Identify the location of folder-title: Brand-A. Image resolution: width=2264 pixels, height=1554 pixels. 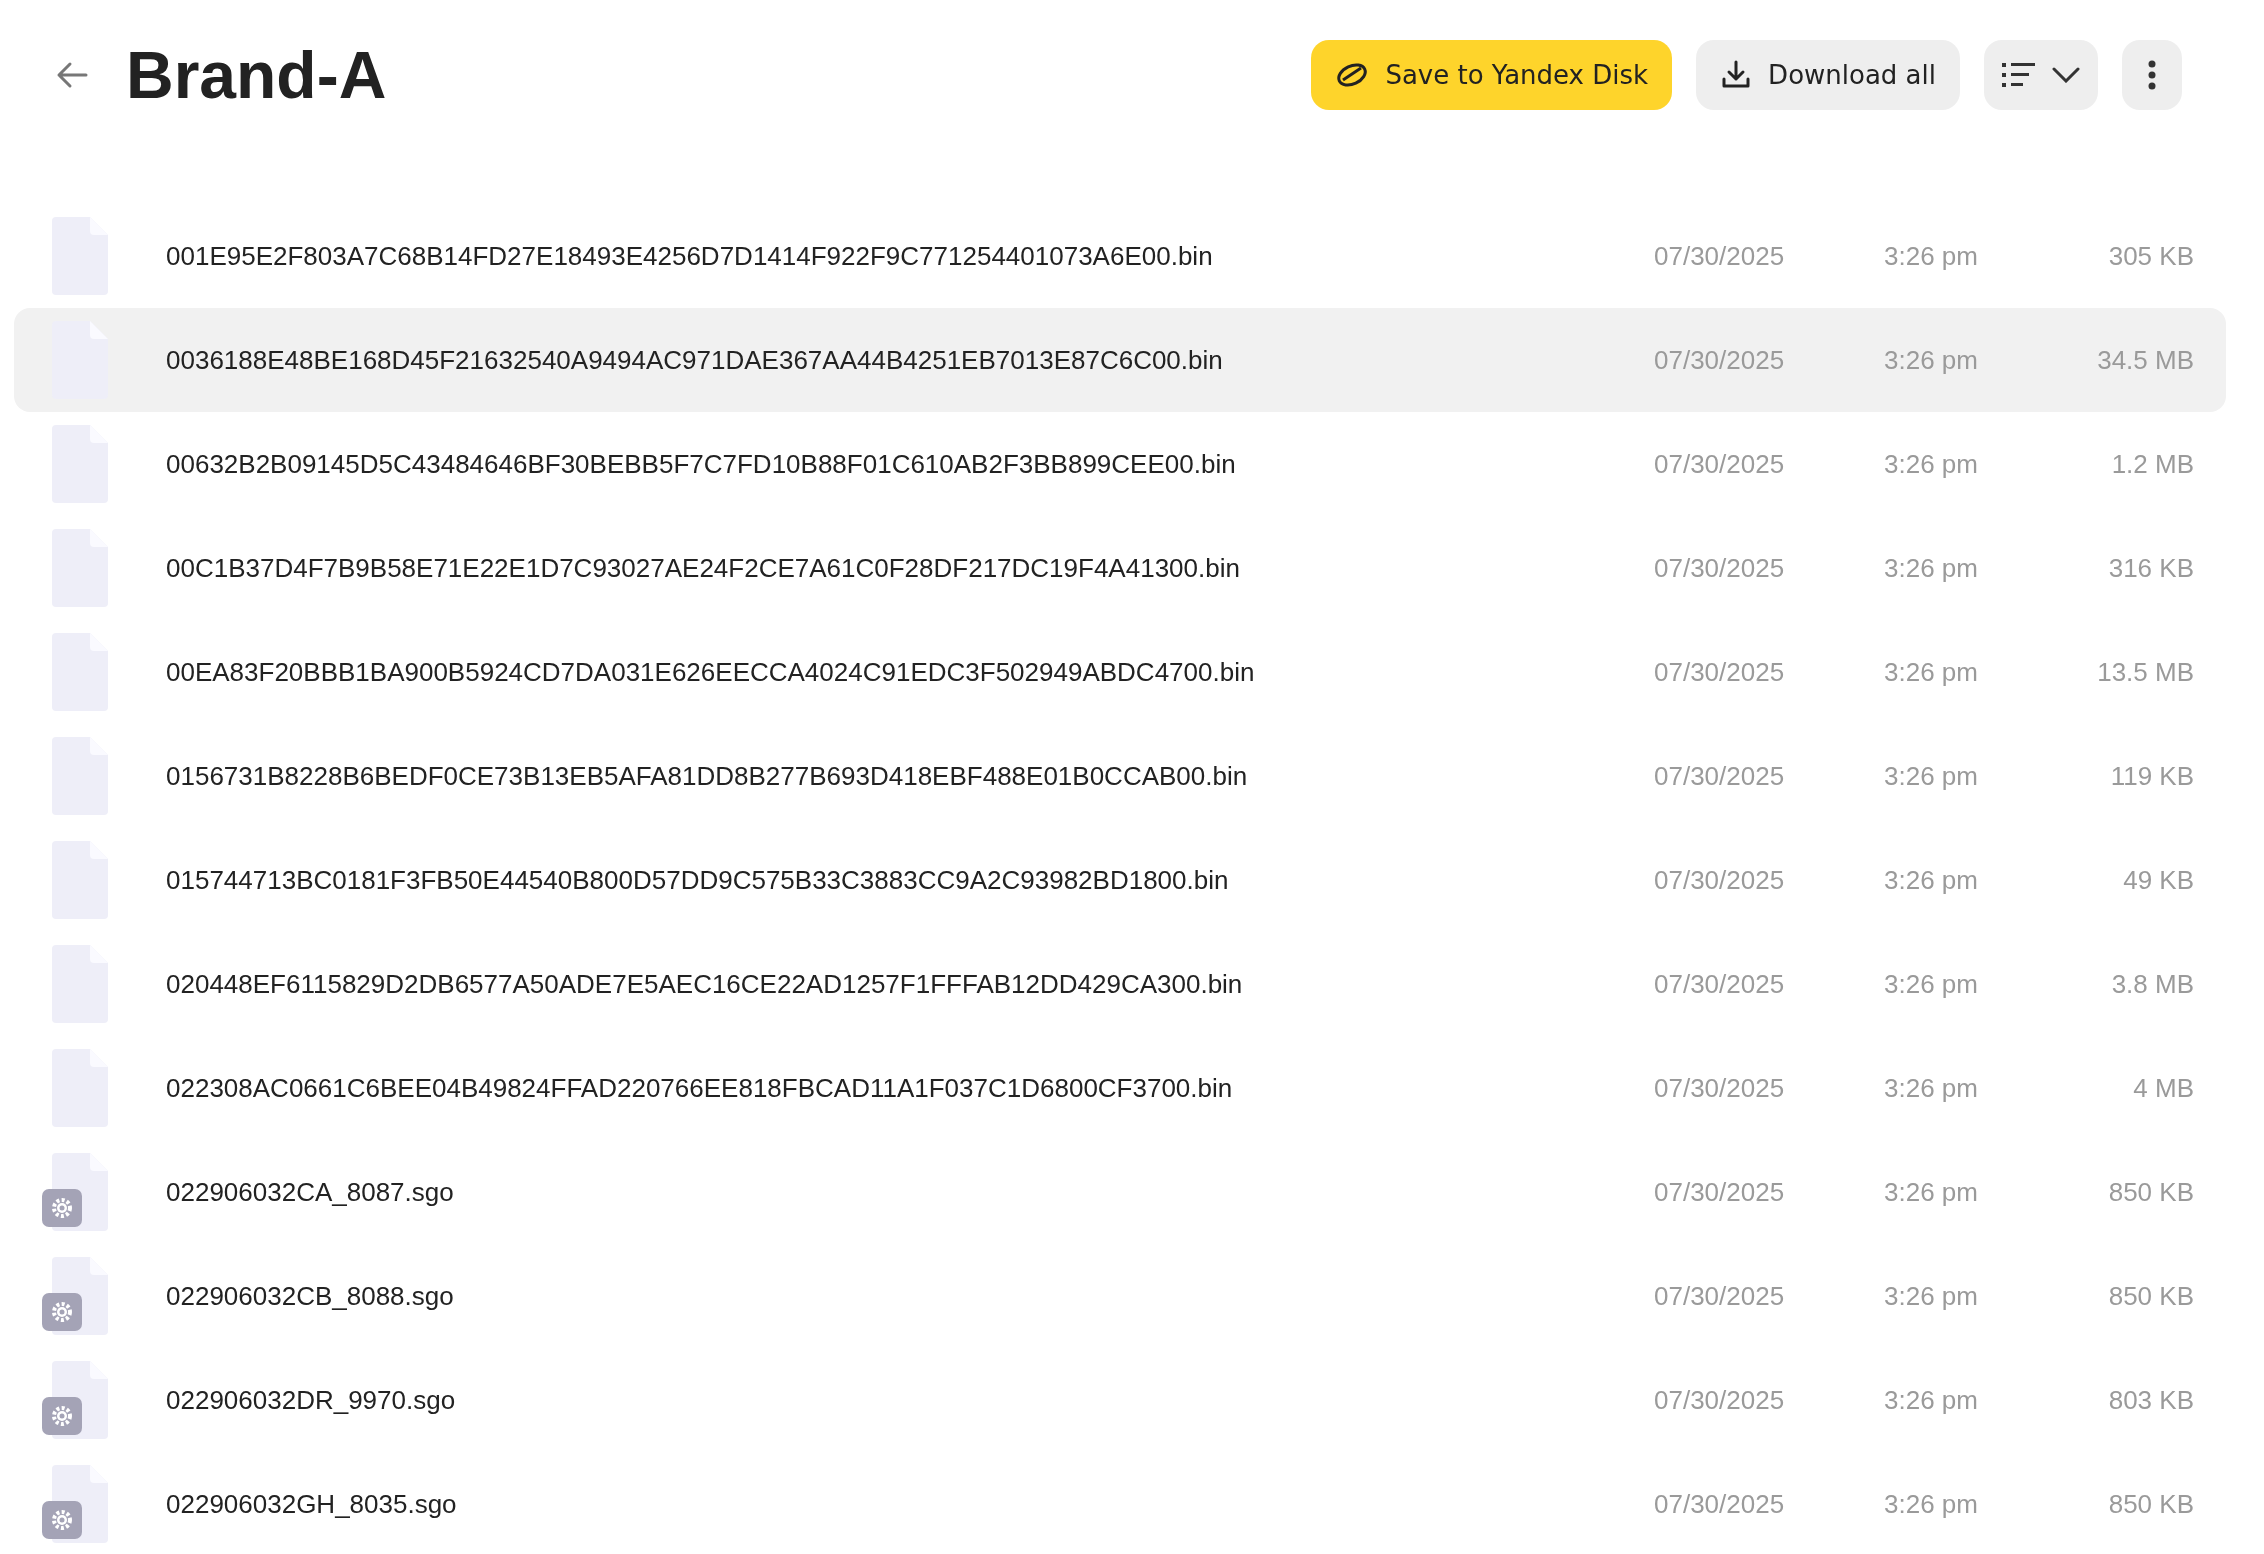
(257, 75).